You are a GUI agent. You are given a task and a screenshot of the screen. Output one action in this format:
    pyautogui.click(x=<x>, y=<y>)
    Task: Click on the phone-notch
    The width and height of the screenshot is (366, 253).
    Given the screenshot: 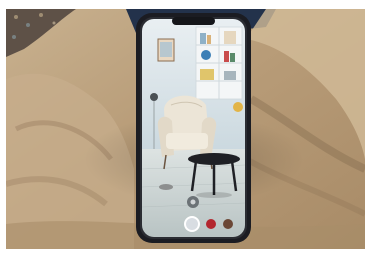 What is the action you would take?
    pyautogui.click(x=193, y=21)
    